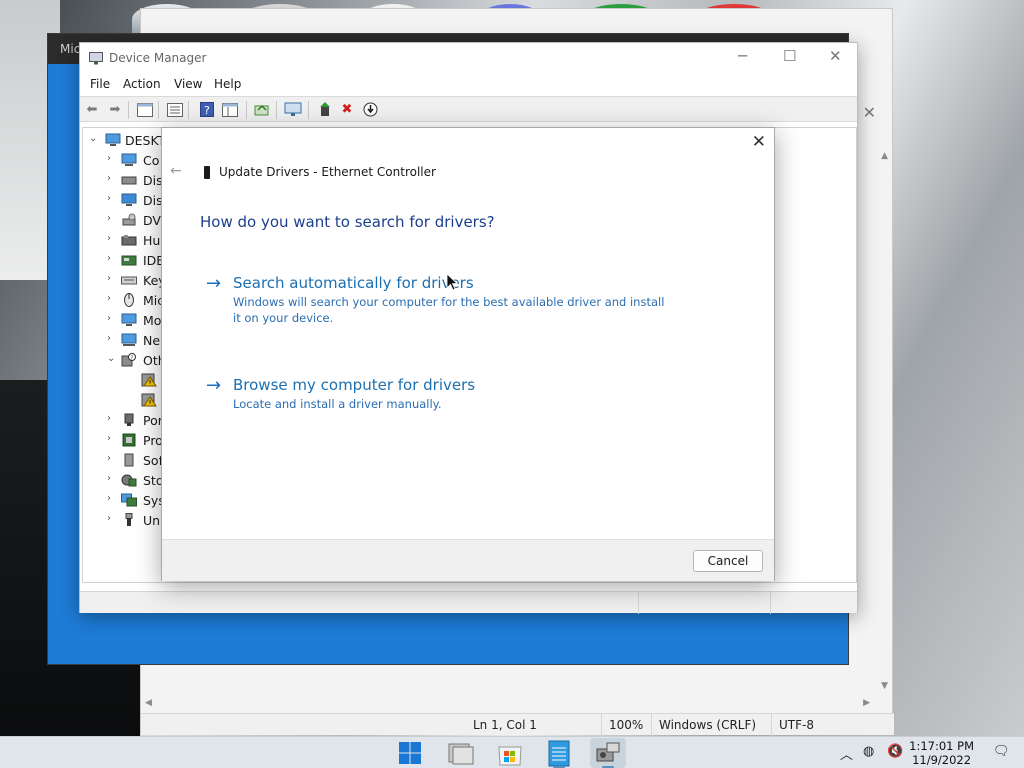 The height and width of the screenshot is (768, 1024). I want to click on tree-item-label: Por, so click(153, 420).